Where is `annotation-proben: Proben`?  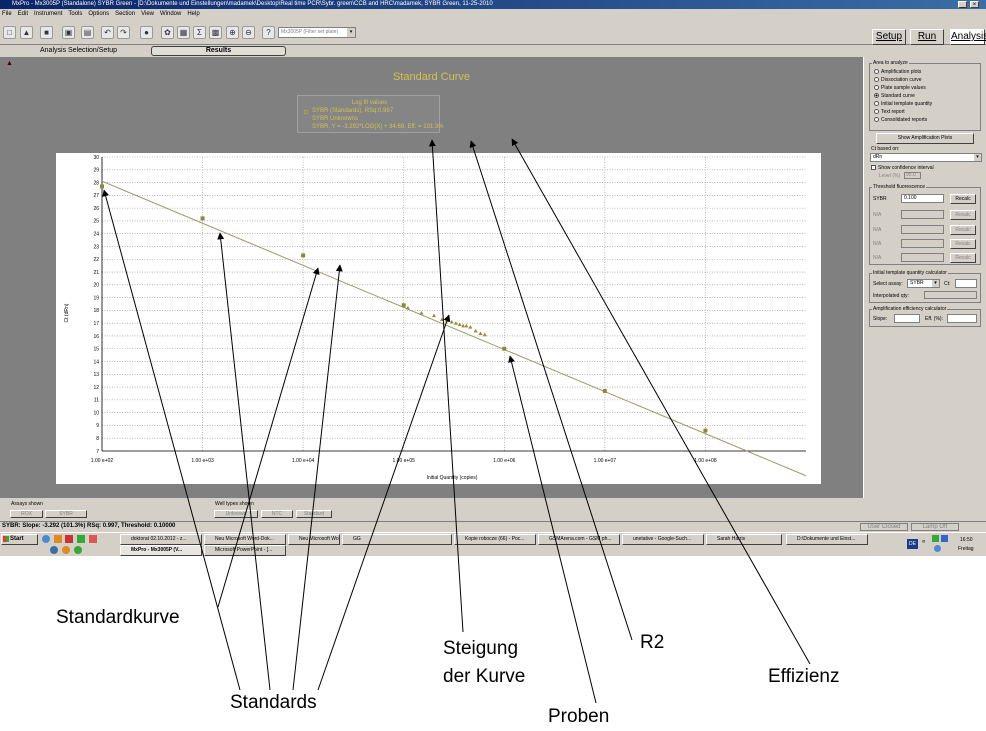 annotation-proben: Proben is located at coordinates (579, 716).